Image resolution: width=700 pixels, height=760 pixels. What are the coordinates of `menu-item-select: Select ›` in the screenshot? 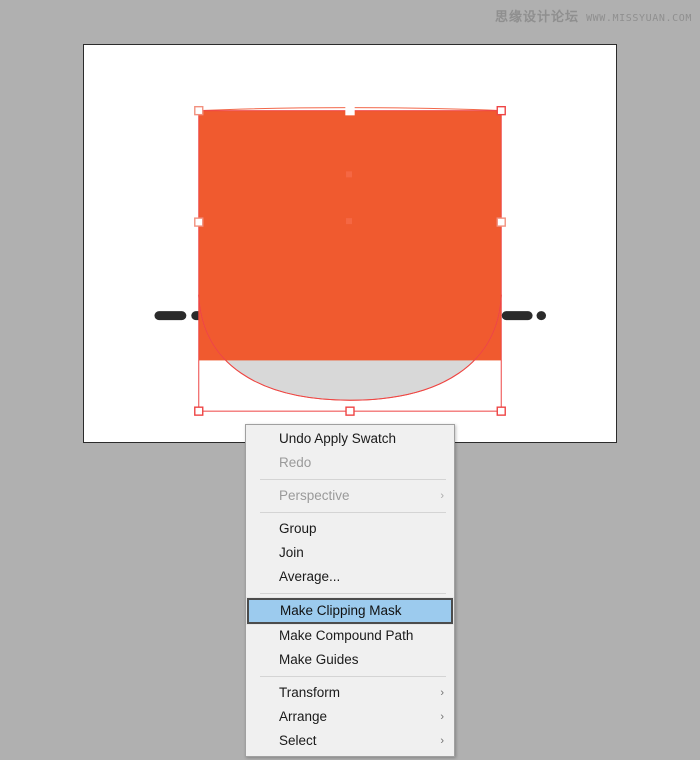 It's located at (350, 741).